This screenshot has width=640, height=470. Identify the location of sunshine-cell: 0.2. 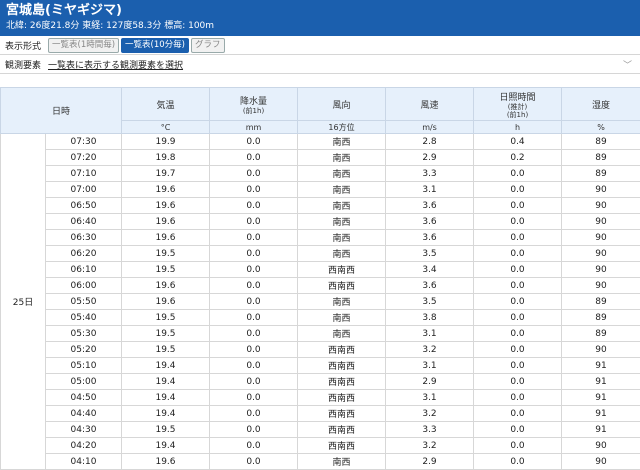
(518, 158).